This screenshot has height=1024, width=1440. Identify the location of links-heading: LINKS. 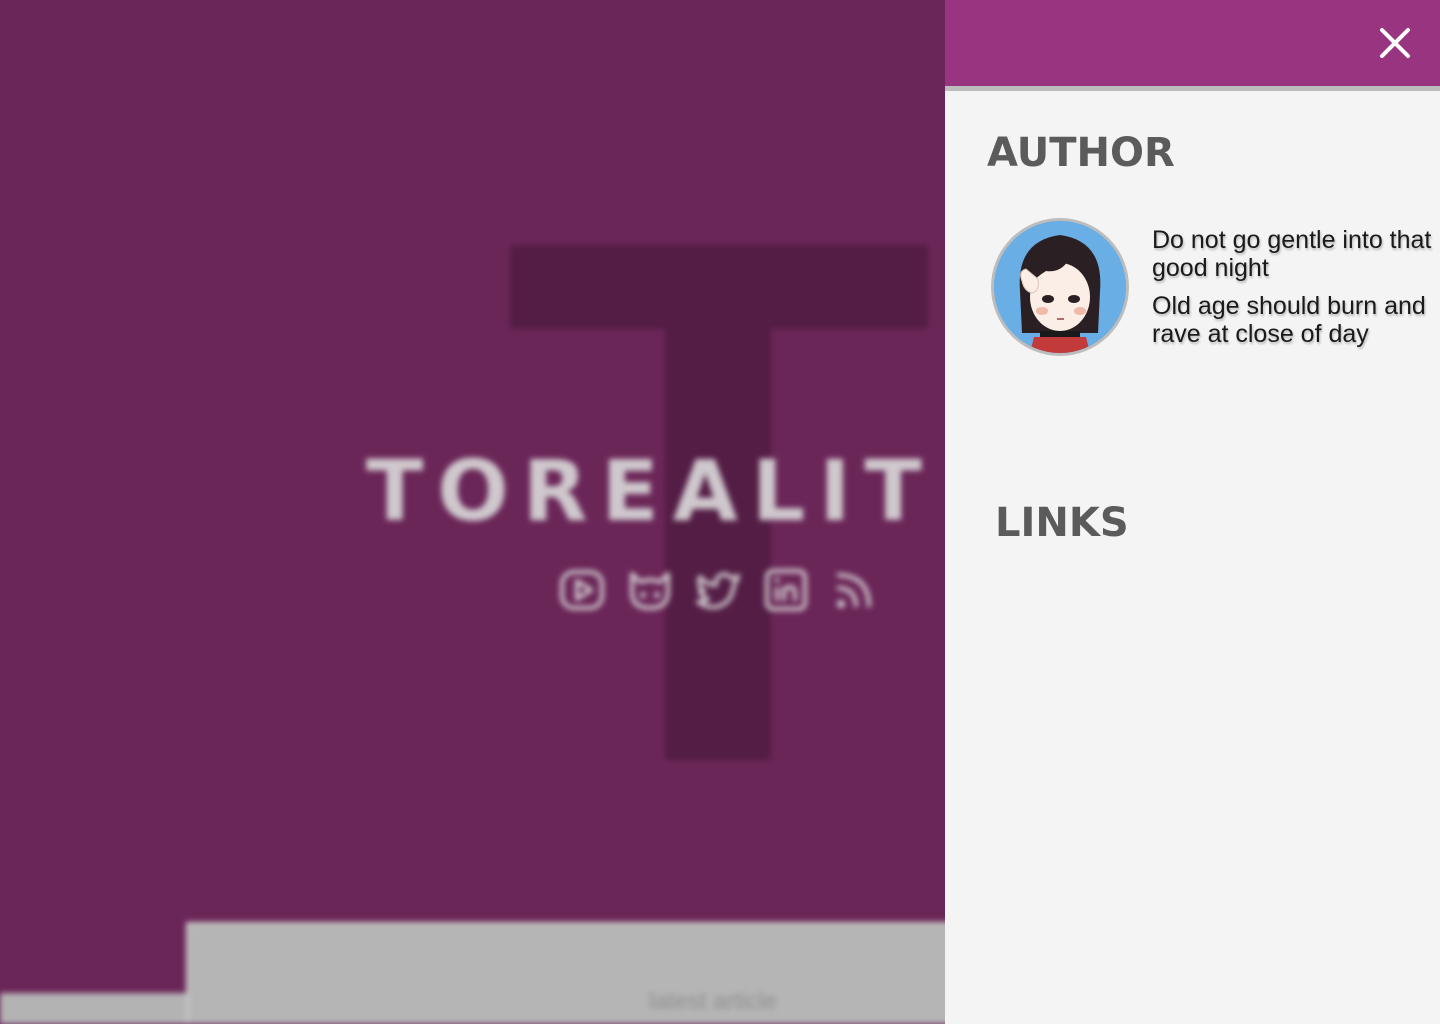
(1062, 523).